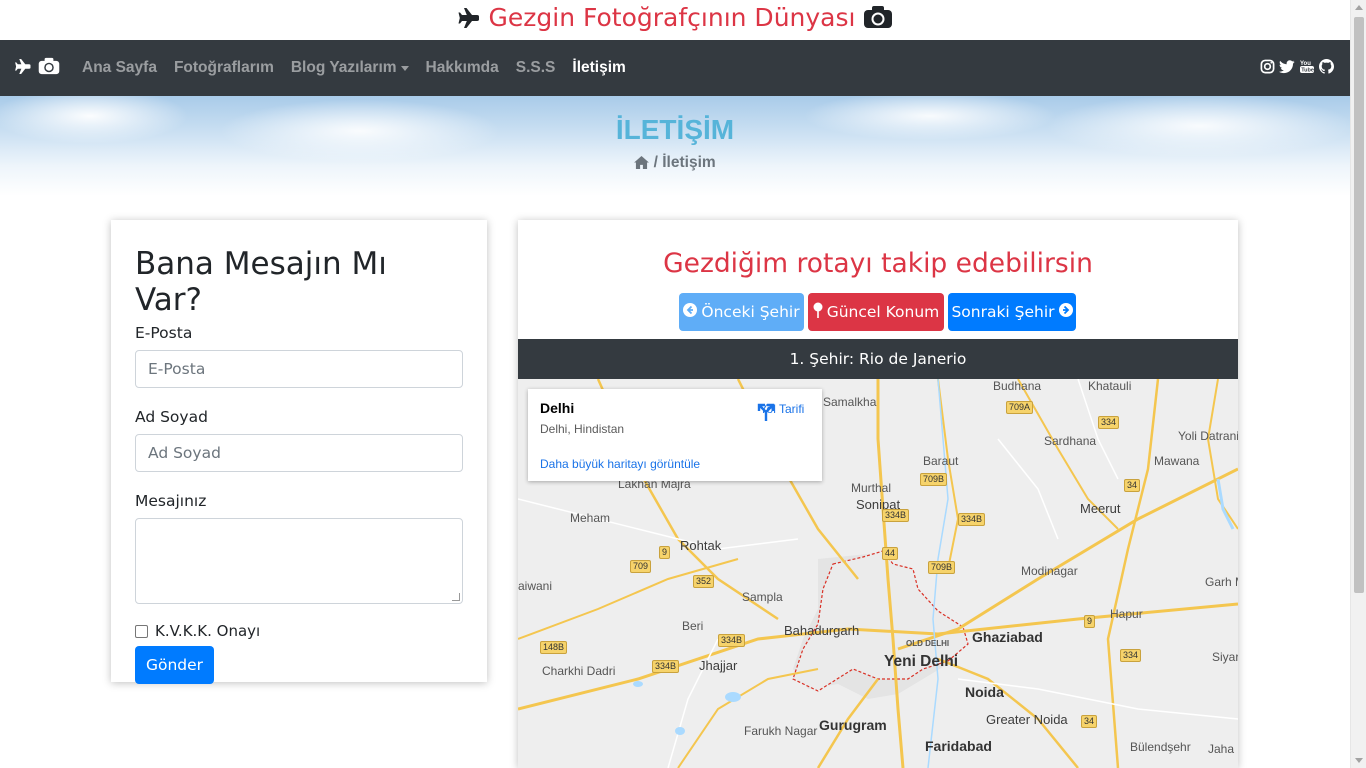  What do you see at coordinates (1225, 657) in the screenshot?
I see `map-label: Siyar` at bounding box center [1225, 657].